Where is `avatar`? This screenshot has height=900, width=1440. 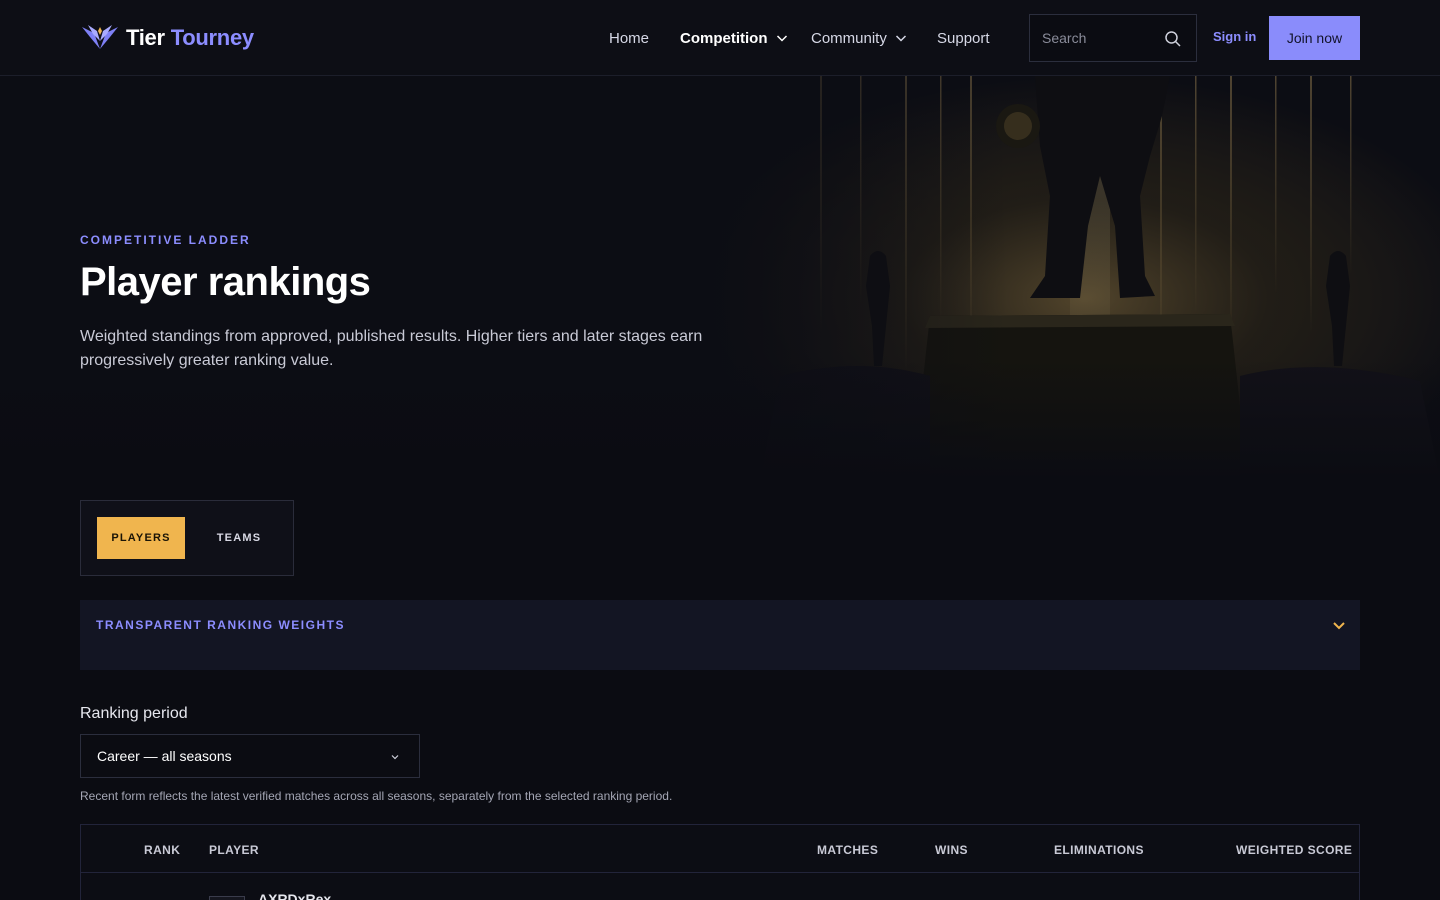 avatar is located at coordinates (227, 898).